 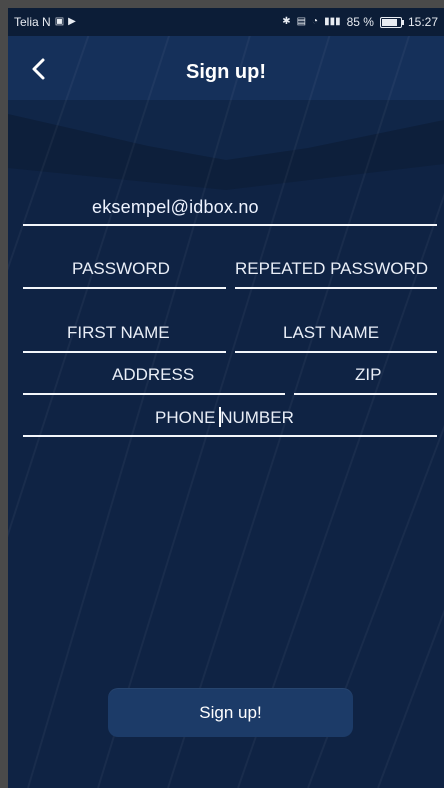 What do you see at coordinates (315, 21) in the screenshot?
I see `wifi-icon: ◔` at bounding box center [315, 21].